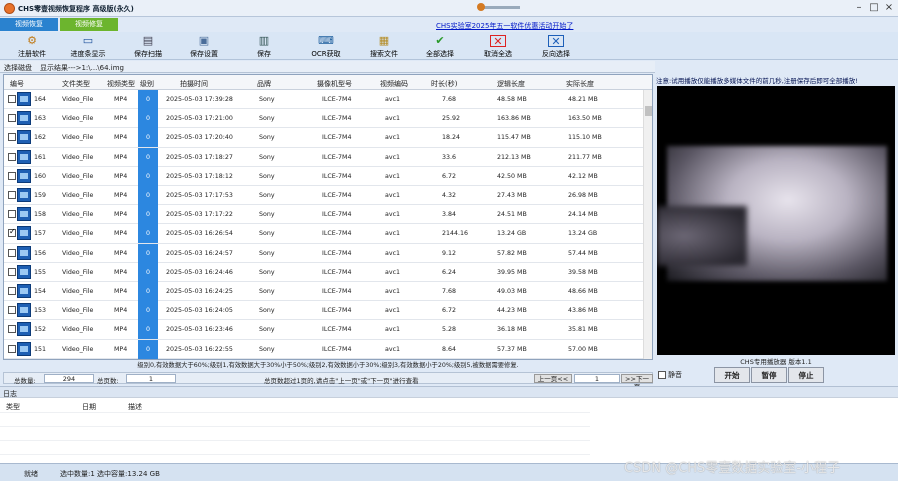  I want to click on row-logical: 36.18 MB, so click(512, 330).